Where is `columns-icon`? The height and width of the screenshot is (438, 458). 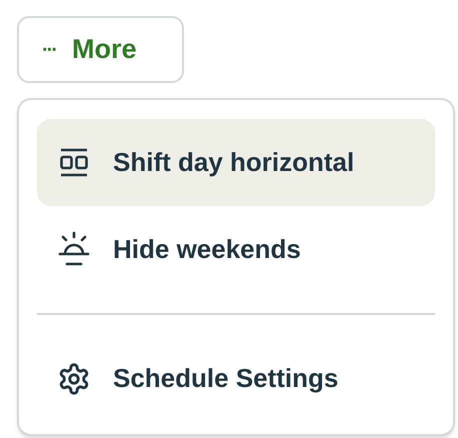
columns-icon is located at coordinates (74, 162).